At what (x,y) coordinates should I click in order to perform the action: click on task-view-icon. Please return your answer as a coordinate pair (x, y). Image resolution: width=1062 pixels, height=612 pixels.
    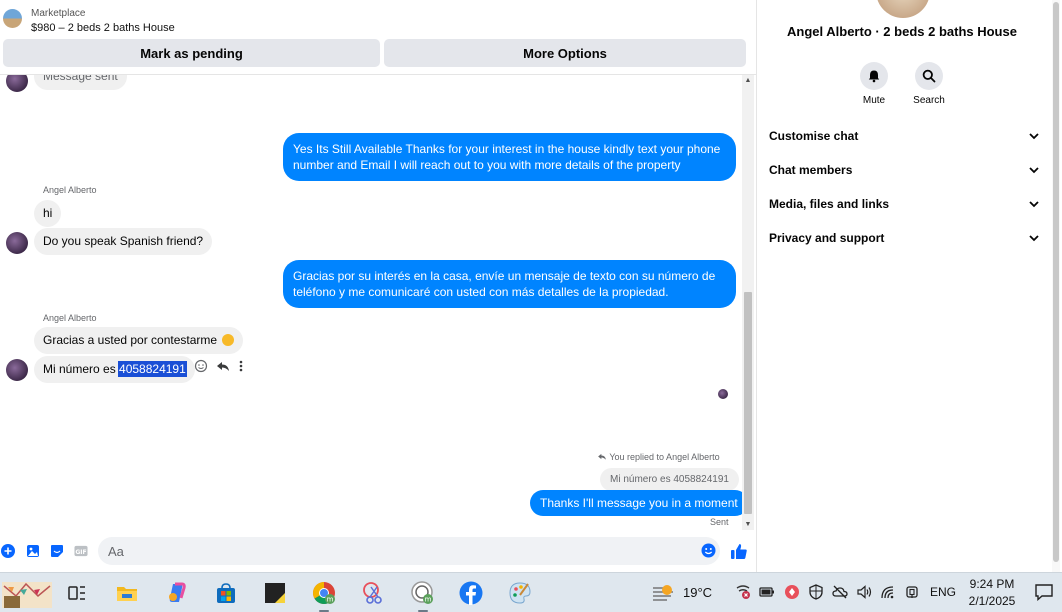
    Looking at the image, I should click on (77, 593).